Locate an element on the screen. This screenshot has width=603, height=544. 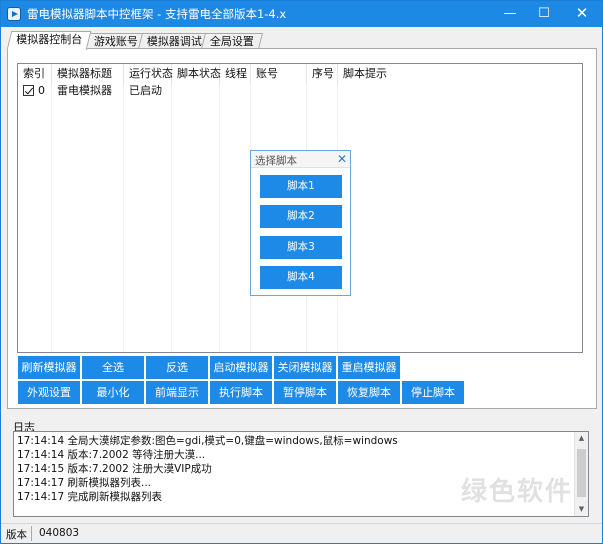
dialog-title-bar: 选择脚本 ✕ is located at coordinates (300, 159).